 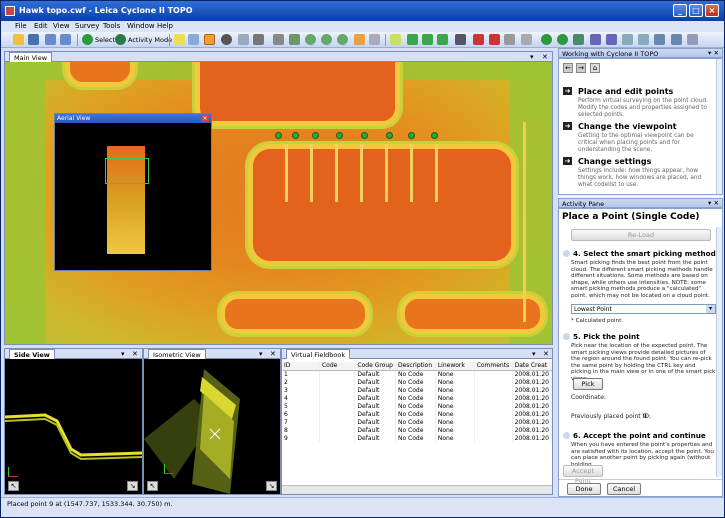 What do you see at coordinates (578, 39) in the screenshot?
I see `layers-icon` at bounding box center [578, 39].